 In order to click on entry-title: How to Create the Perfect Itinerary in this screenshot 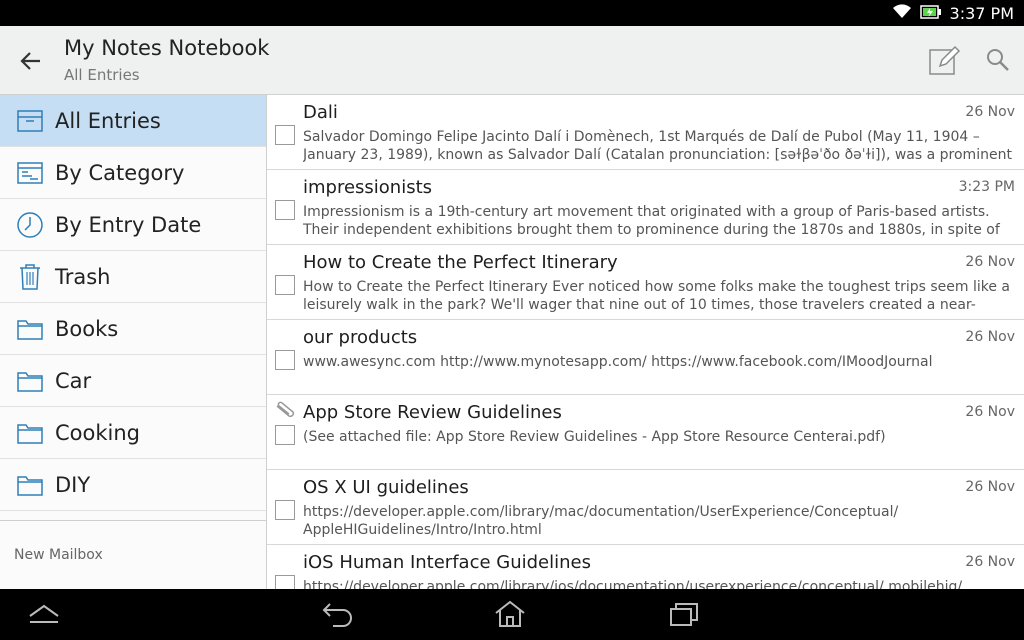, I will do `click(460, 262)`.